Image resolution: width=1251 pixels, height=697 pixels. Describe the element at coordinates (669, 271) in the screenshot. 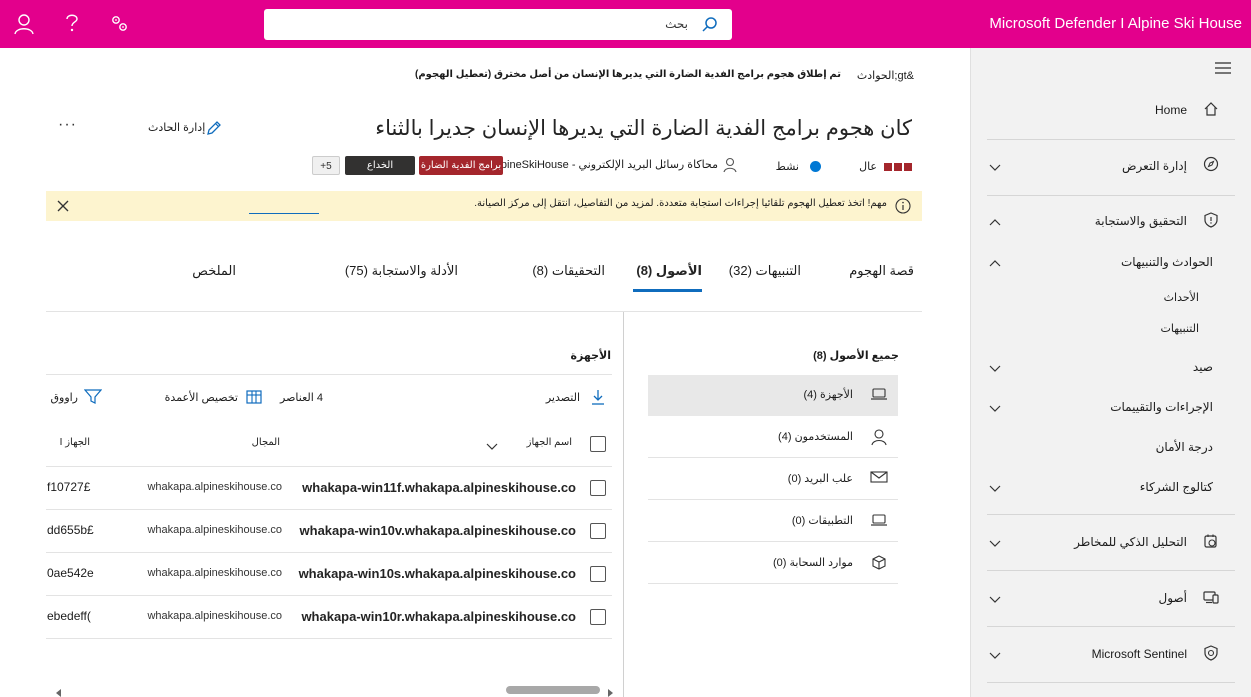

I see `tab-assets: الأصول (8)` at that location.